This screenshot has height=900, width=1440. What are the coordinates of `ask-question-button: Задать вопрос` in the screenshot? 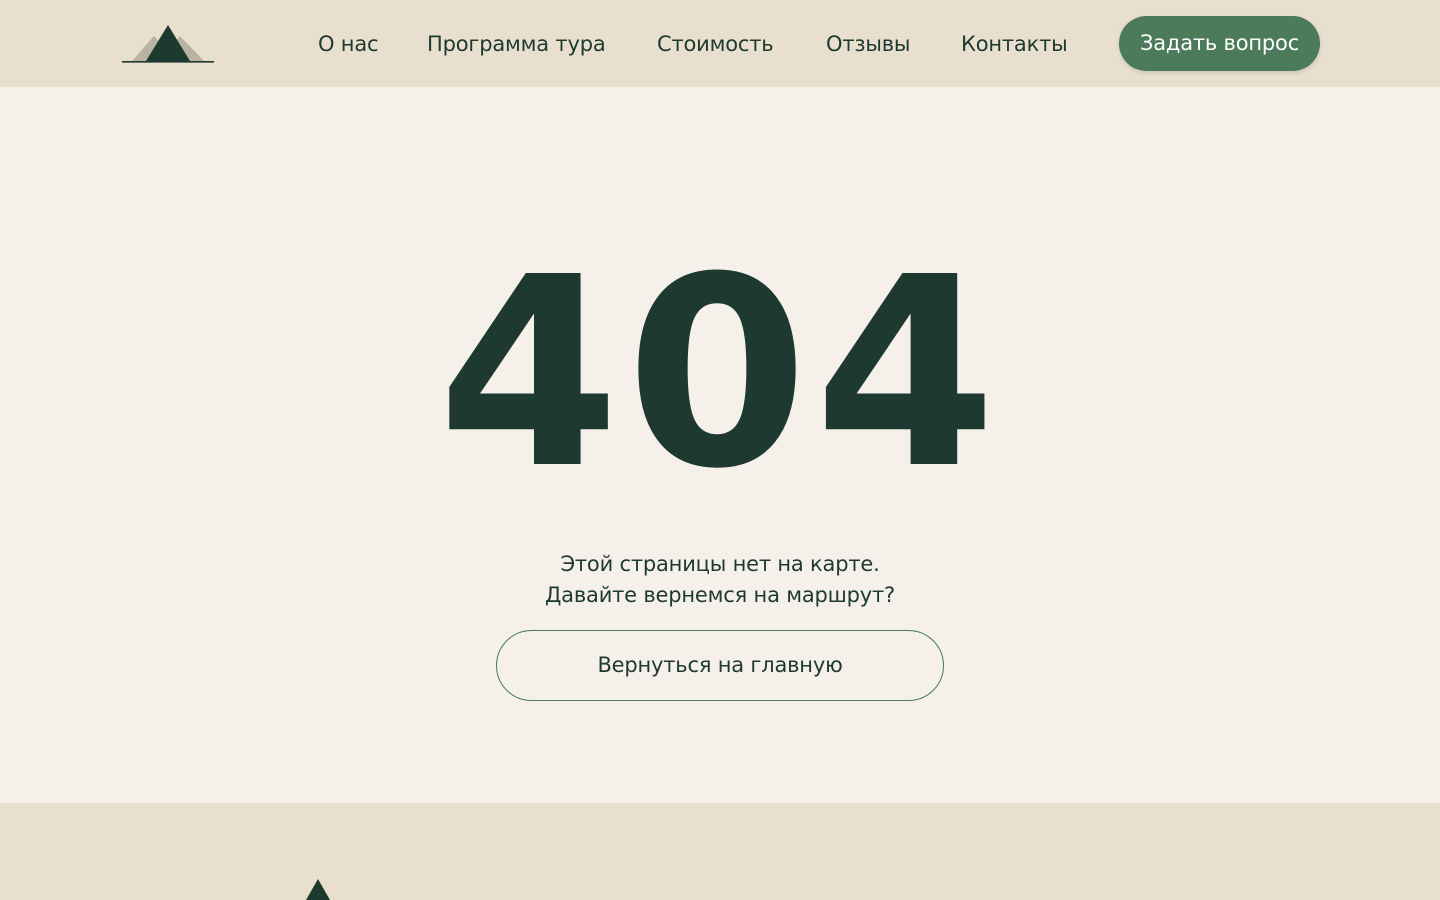 It's located at (1219, 43).